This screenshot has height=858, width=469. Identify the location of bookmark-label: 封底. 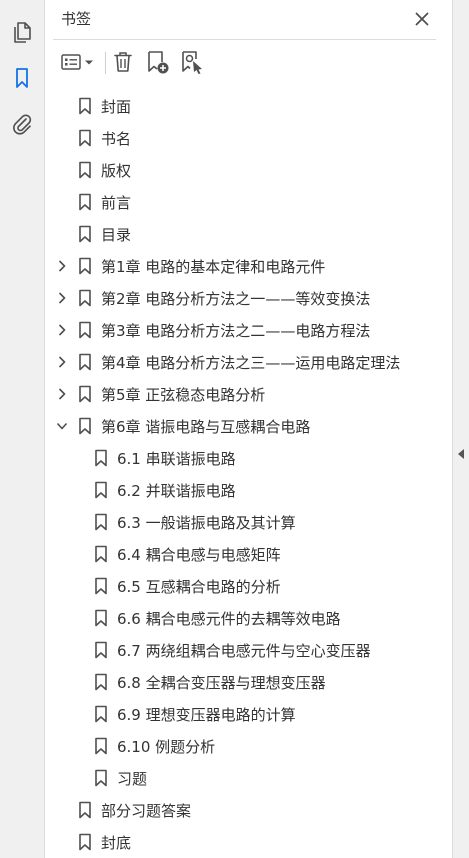
(116, 842).